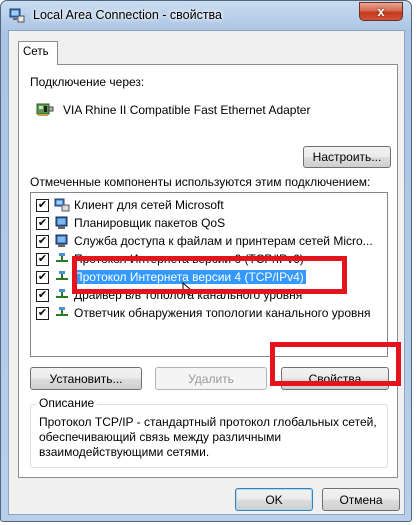  Describe the element at coordinates (17, 15) in the screenshot. I see `network-connection-icon` at that location.